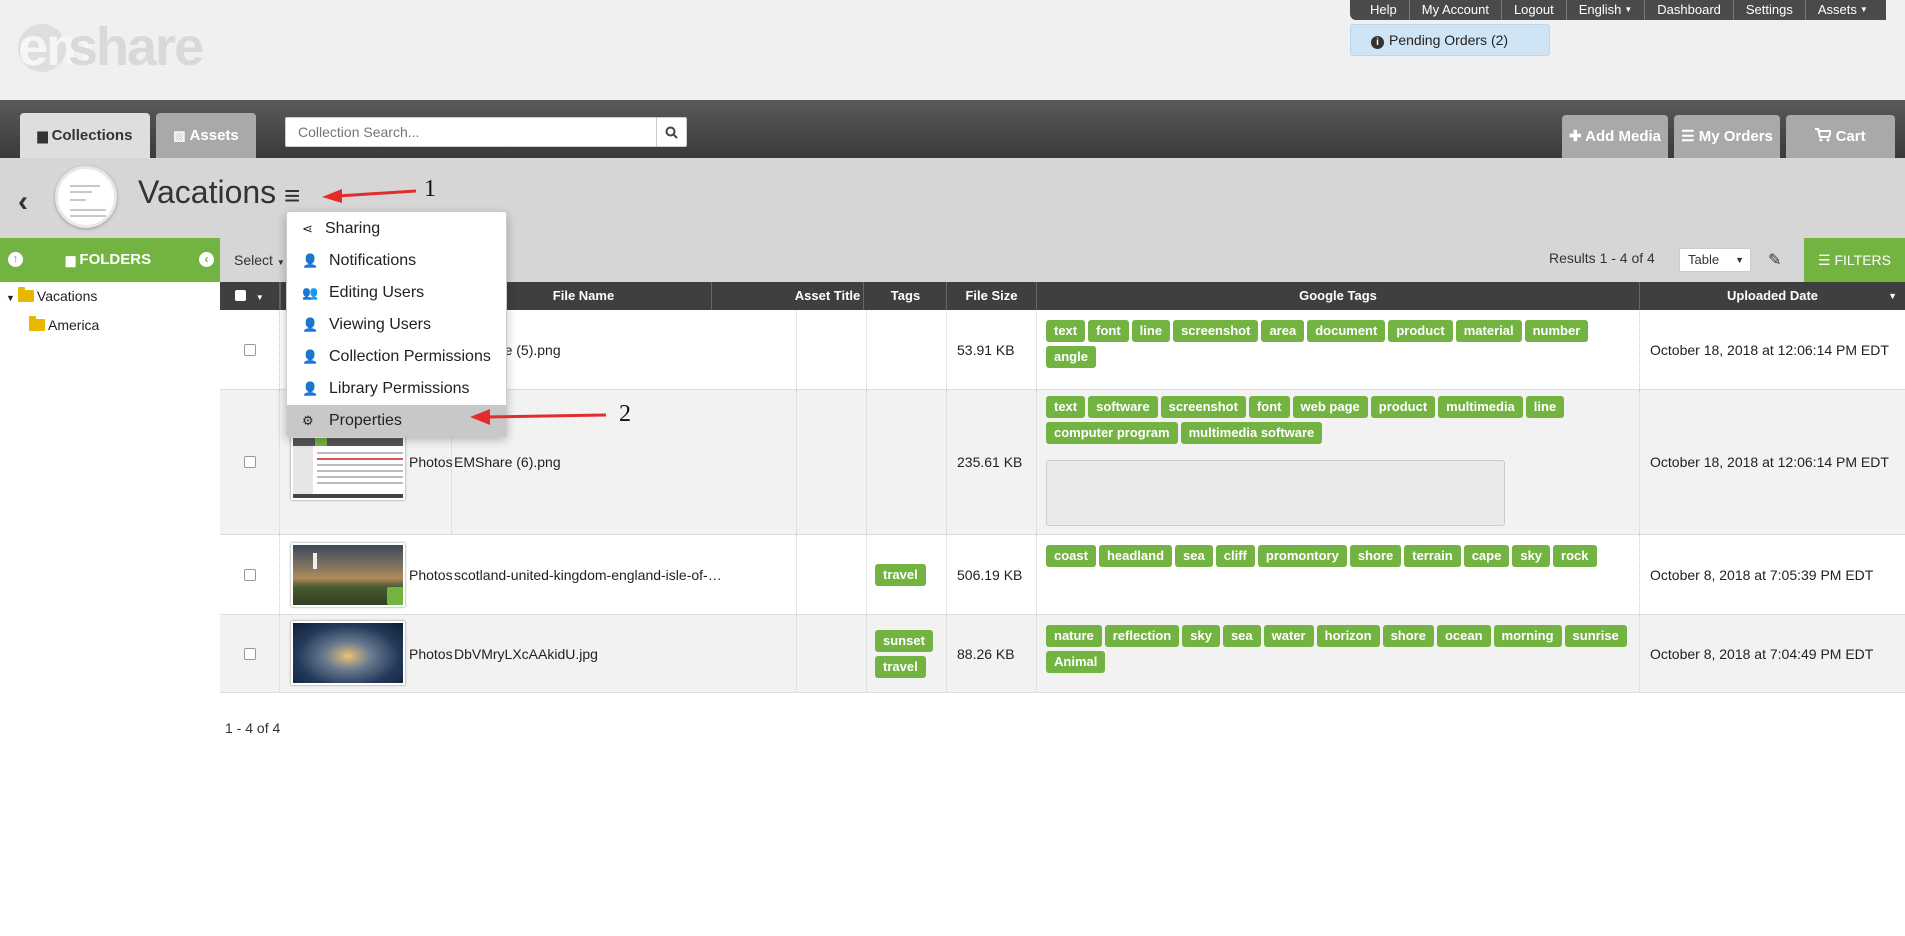 The width and height of the screenshot is (1905, 936). What do you see at coordinates (1330, 407) in the screenshot?
I see `google-tag: web page` at bounding box center [1330, 407].